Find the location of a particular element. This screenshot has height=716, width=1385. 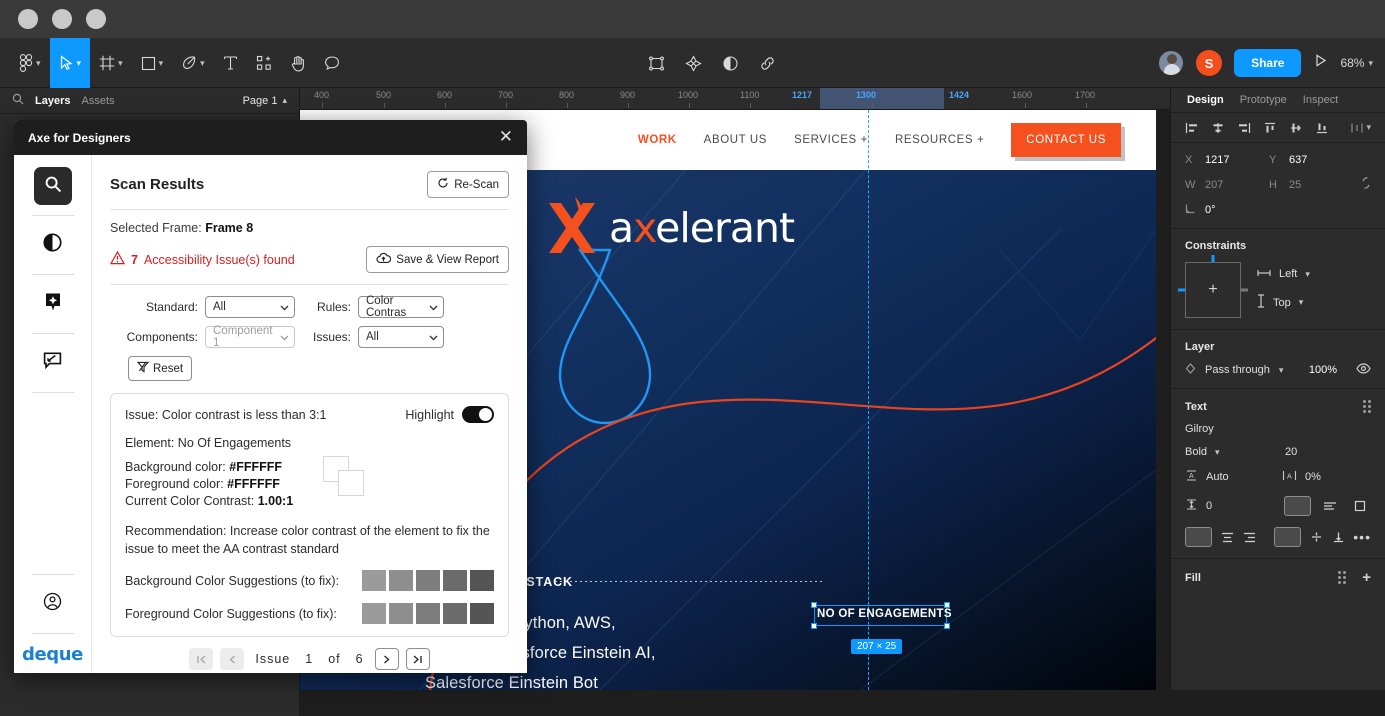

prev-page-button is located at coordinates (232, 659).